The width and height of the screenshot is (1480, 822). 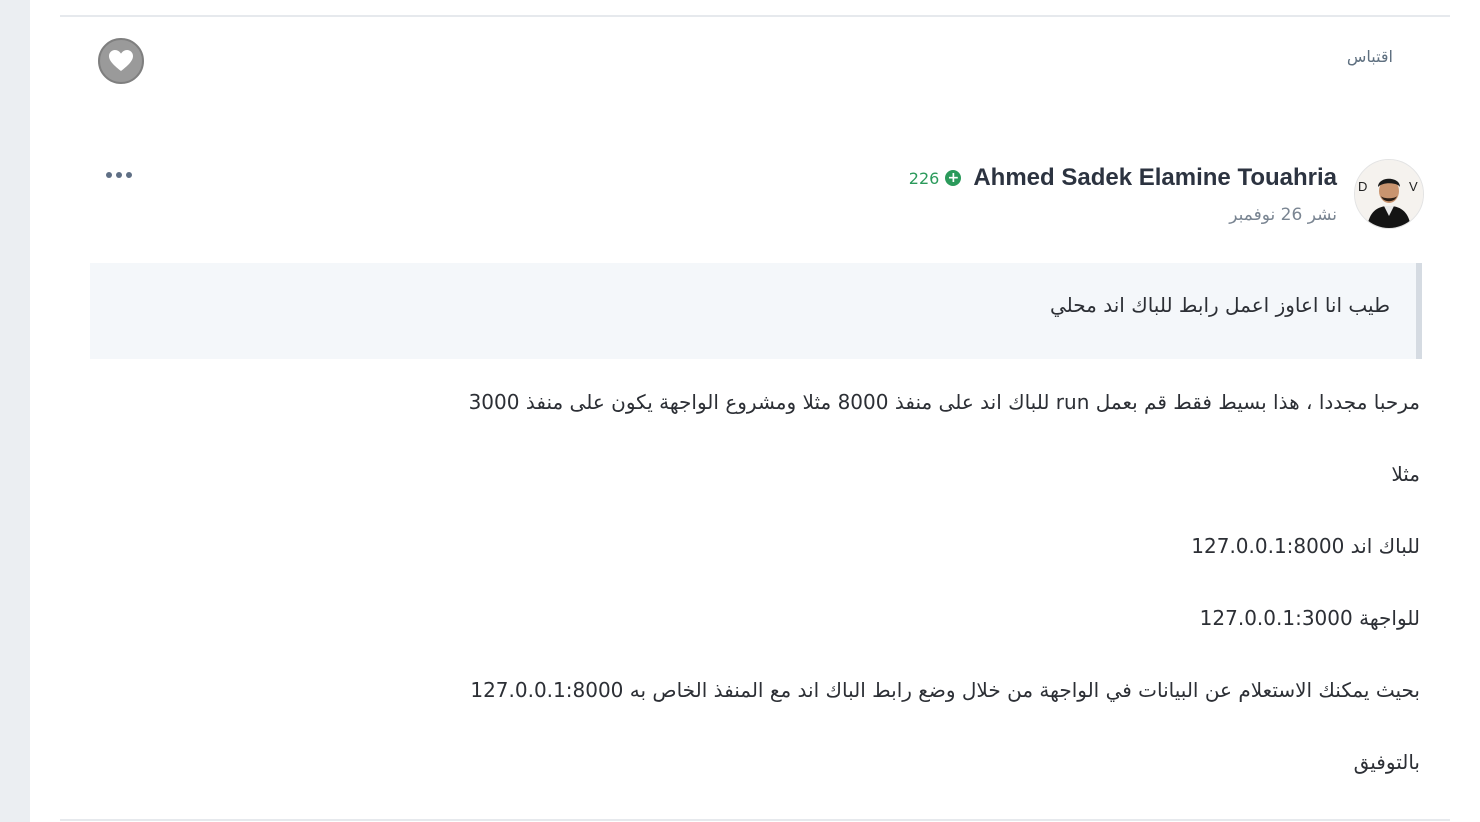 What do you see at coordinates (1386, 762) in the screenshot?
I see `post-paragraph: بالتوفيق` at bounding box center [1386, 762].